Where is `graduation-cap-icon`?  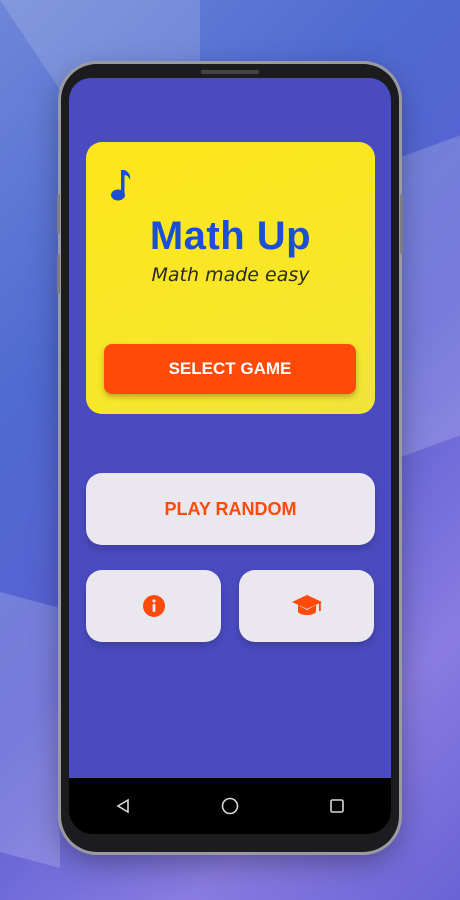 graduation-cap-icon is located at coordinates (306, 605).